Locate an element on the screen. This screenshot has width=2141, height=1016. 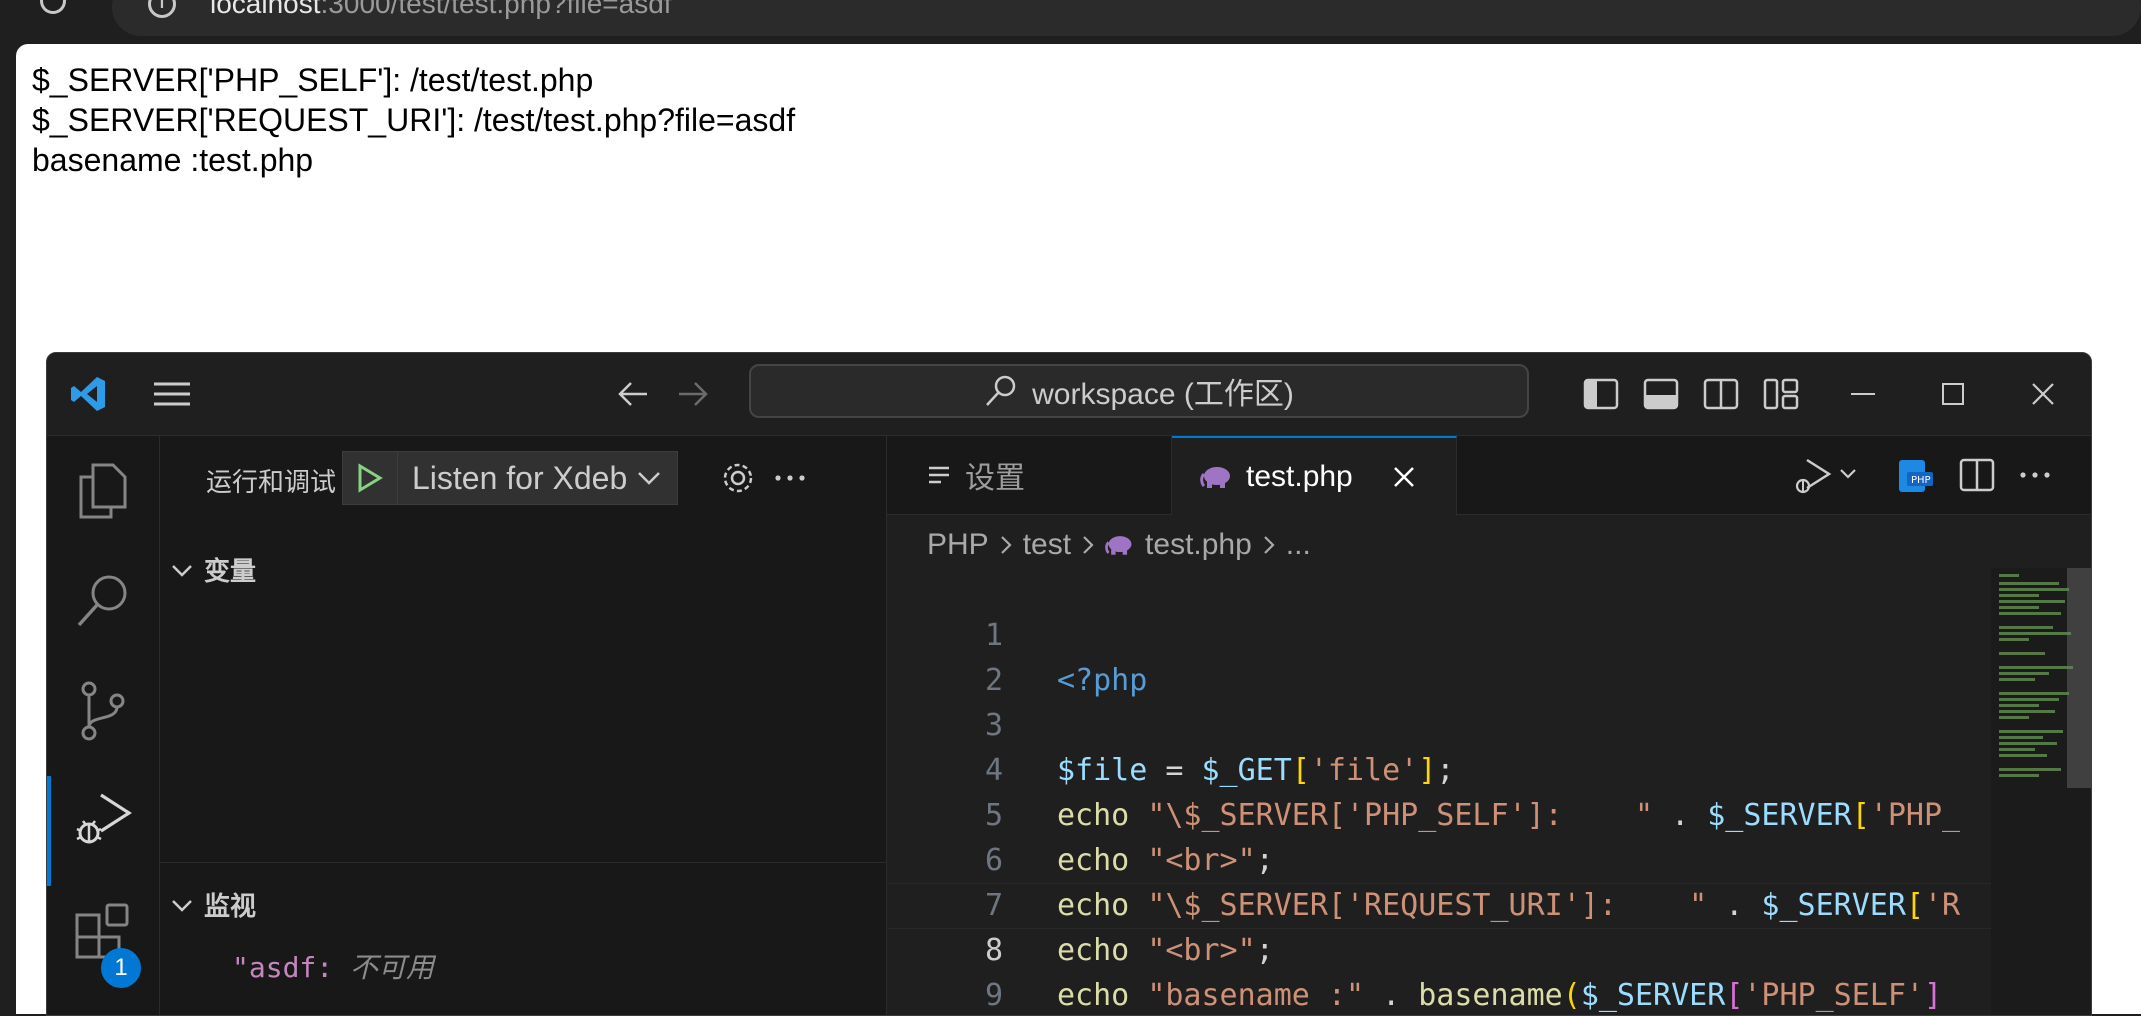
launch-config-label: Listen for Xdeb is located at coordinates (520, 477).